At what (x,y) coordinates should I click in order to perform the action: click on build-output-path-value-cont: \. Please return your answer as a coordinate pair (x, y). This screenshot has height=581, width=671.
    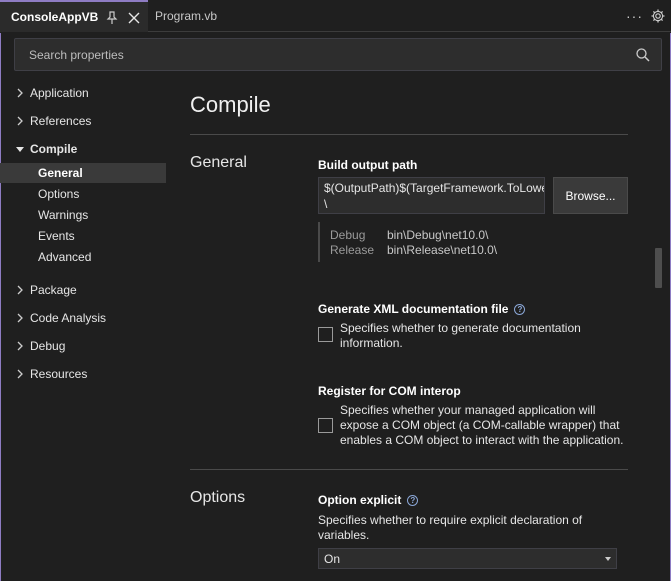
    Looking at the image, I should click on (326, 204).